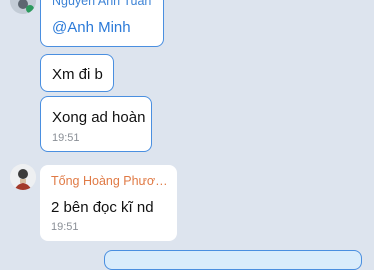  I want to click on message-bubble: Nguyễn Anh Tuấn @Anh Minh, so click(102, 23).